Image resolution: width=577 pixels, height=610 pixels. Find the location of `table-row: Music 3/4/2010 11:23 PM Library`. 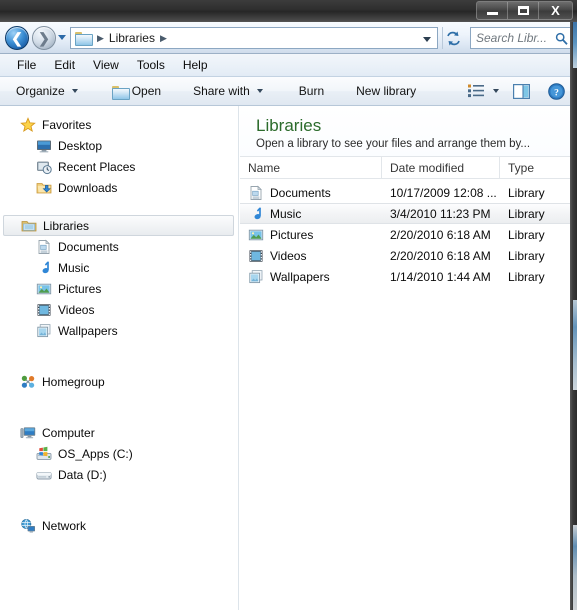

table-row: Music 3/4/2010 11:23 PM Library is located at coordinates (408, 213).